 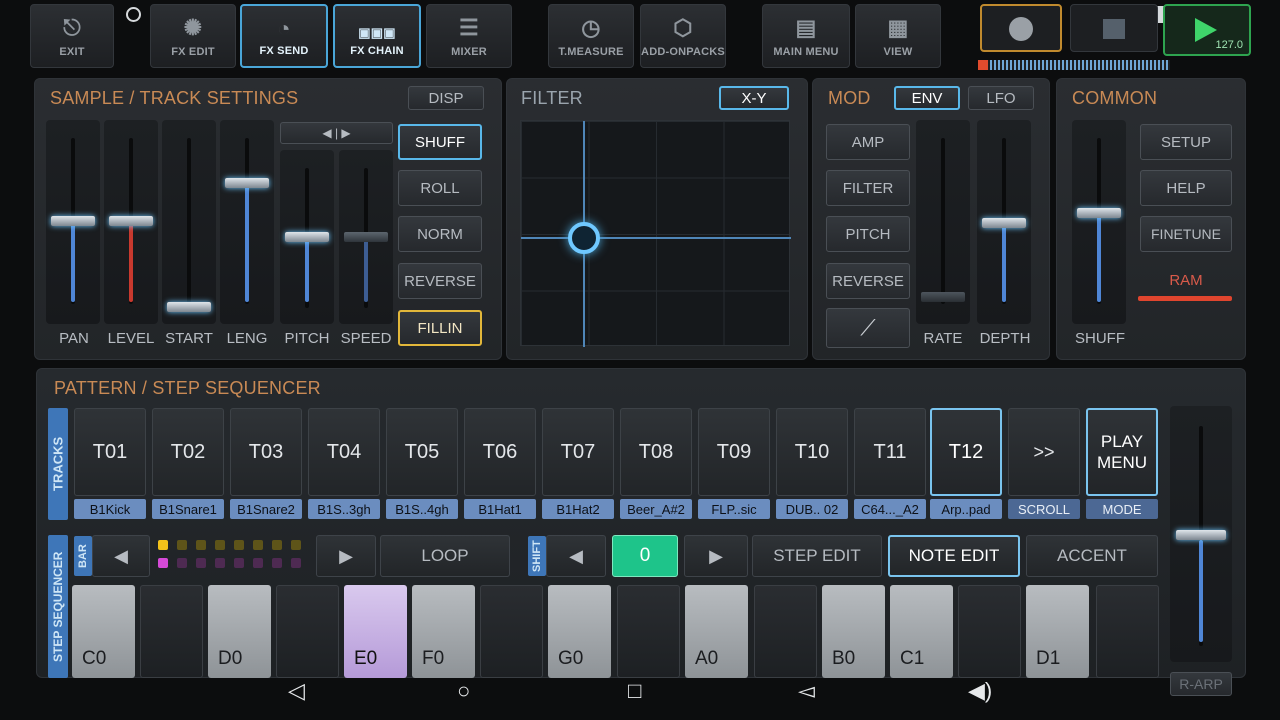 I want to click on level-fader, so click(x=131, y=222).